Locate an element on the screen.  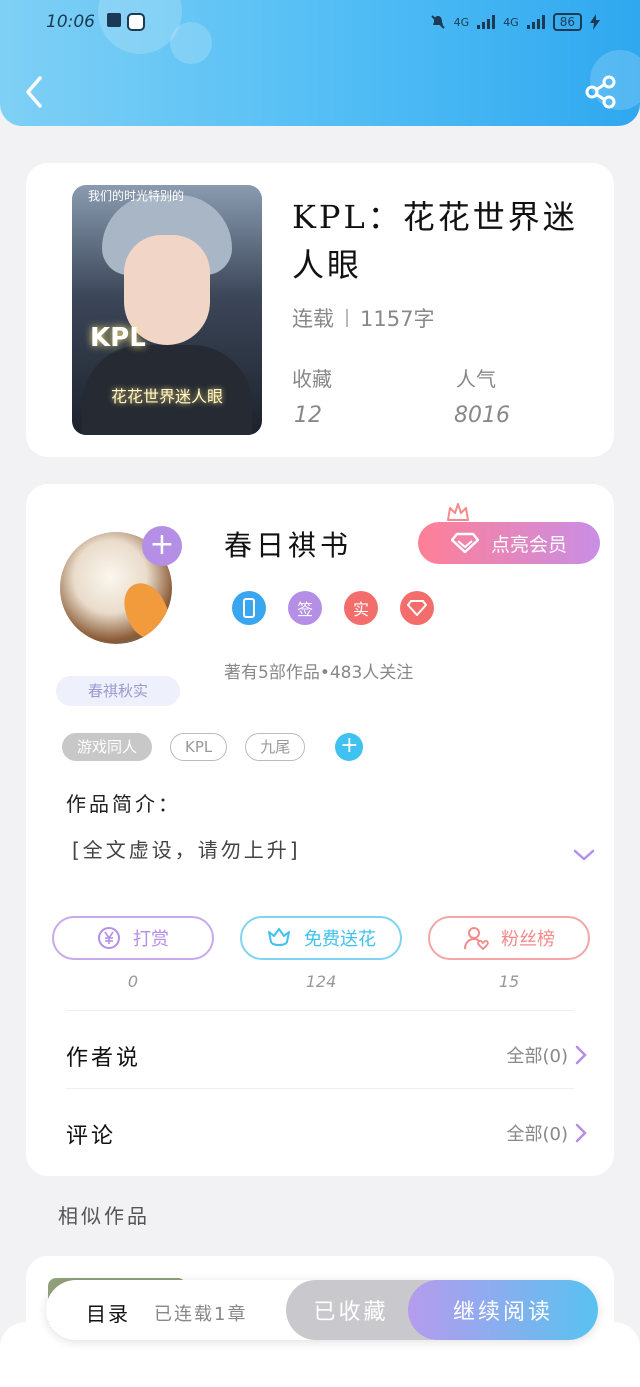
flower-icon is located at coordinates (279, 937).